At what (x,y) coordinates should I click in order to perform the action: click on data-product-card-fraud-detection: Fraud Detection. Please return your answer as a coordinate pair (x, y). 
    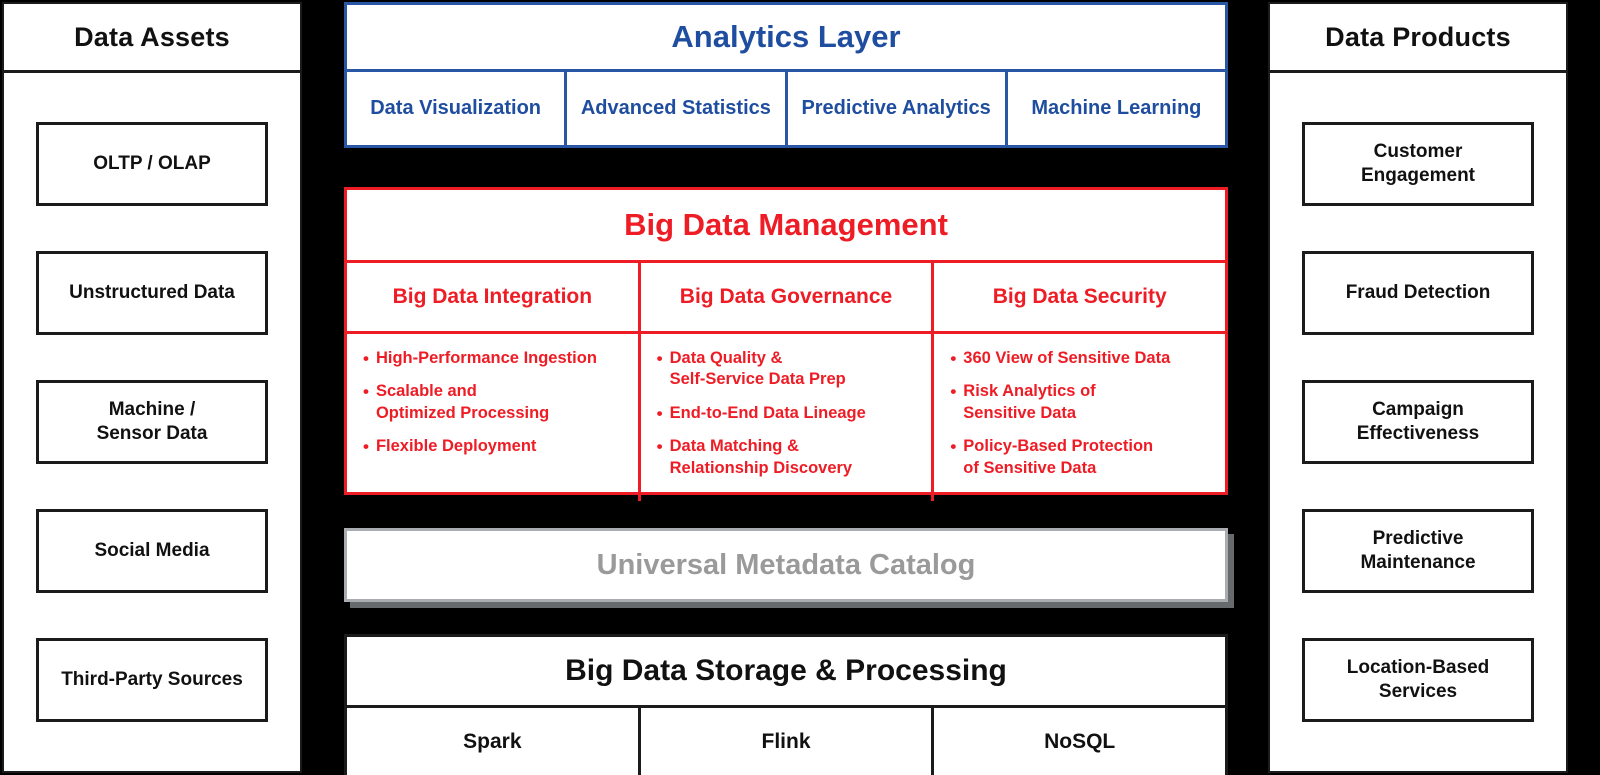
    Looking at the image, I should click on (1418, 293).